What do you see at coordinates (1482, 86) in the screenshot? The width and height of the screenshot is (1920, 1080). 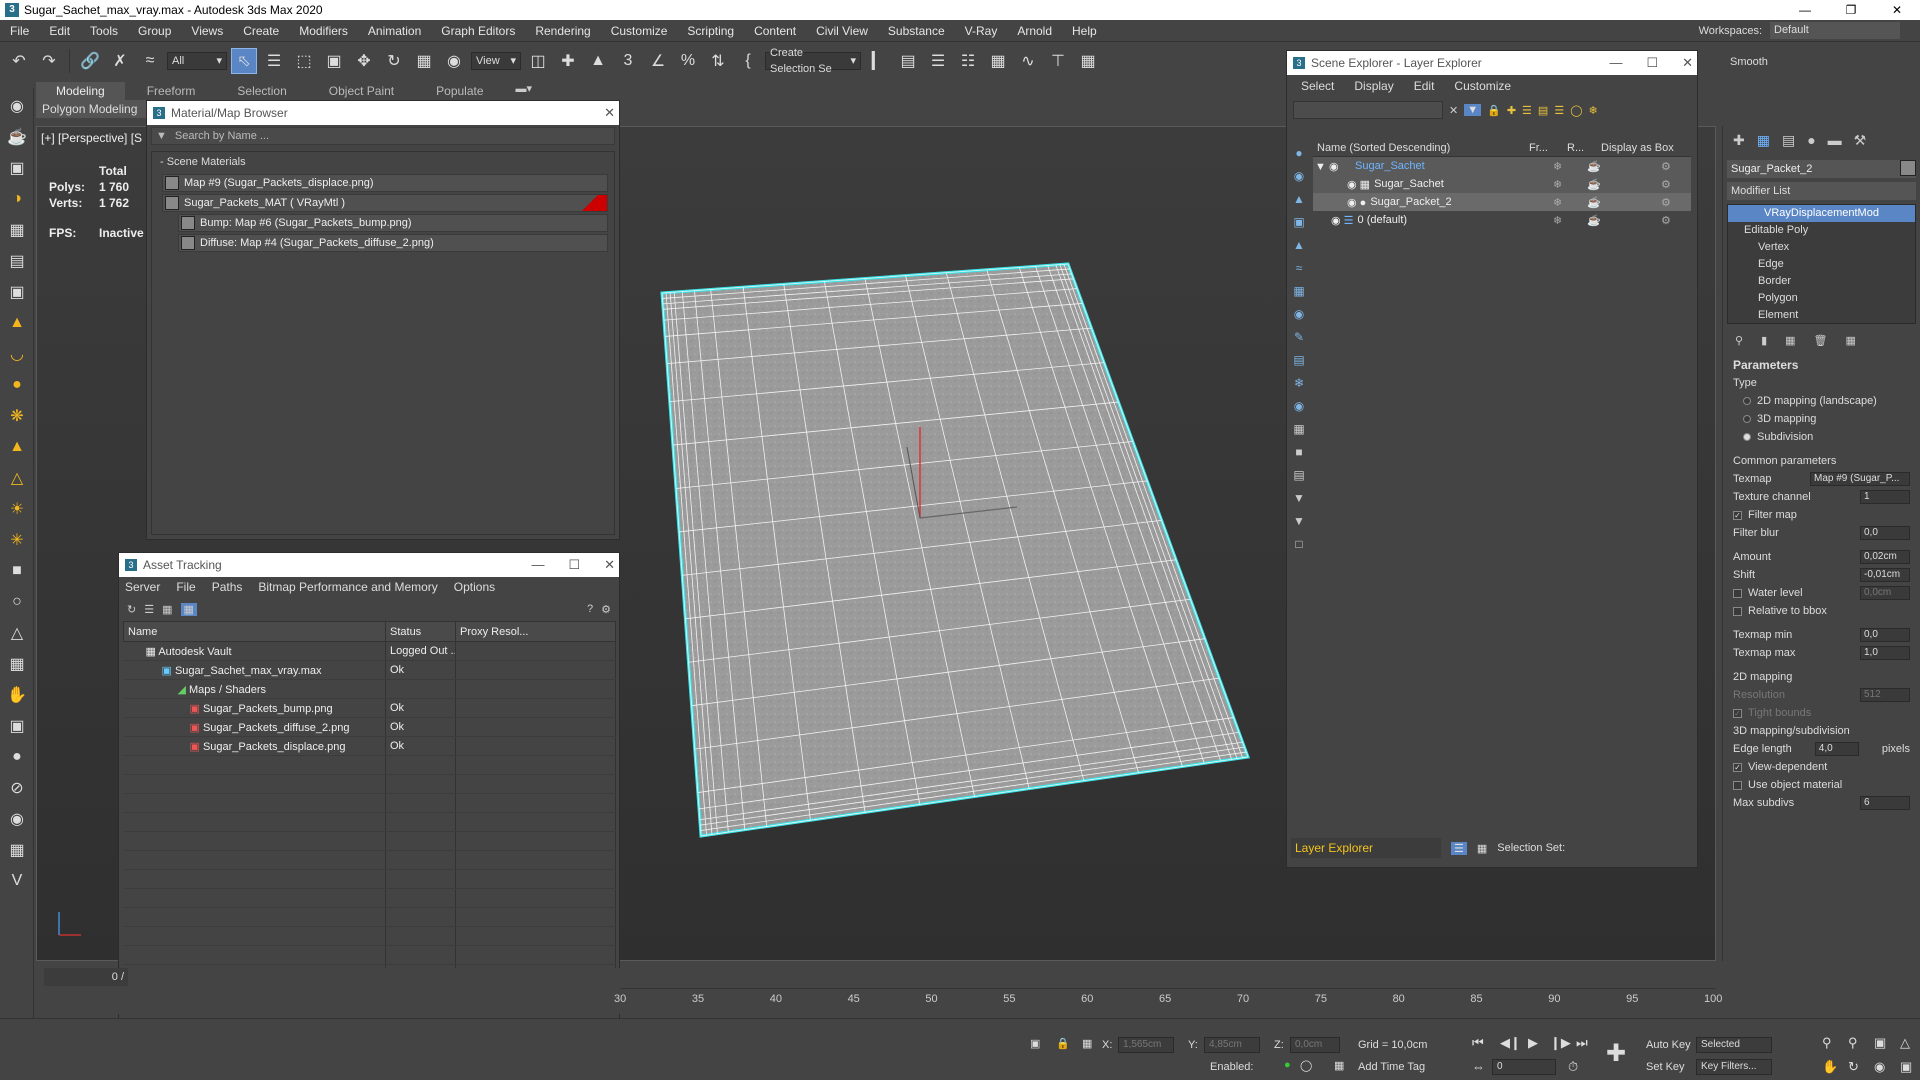 I see `scene-menu-customize: Customize` at bounding box center [1482, 86].